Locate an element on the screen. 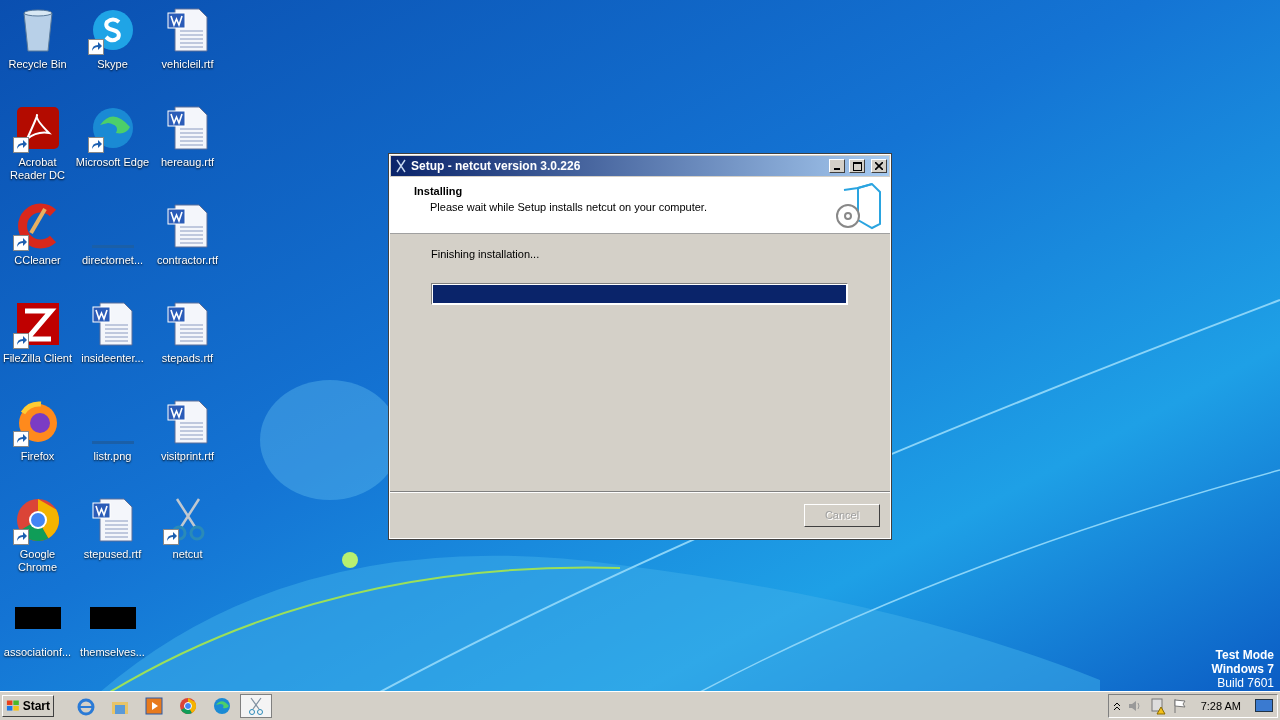 The width and height of the screenshot is (1280, 720). icon-label: Recycle Bin is located at coordinates (37, 64).